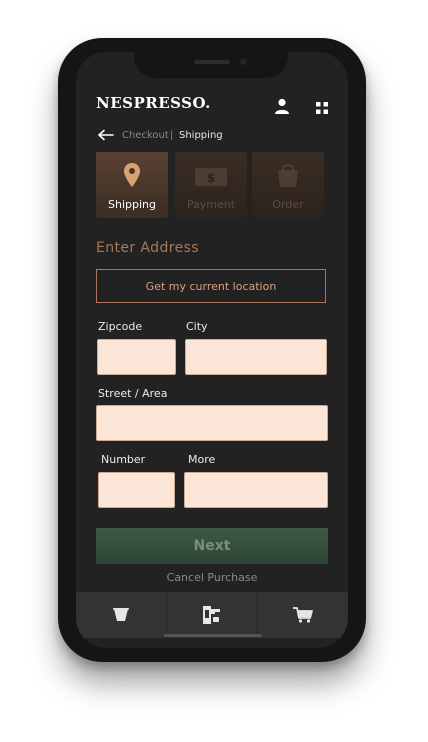 This screenshot has height=742, width=428. I want to click on more-label: More, so click(202, 459).